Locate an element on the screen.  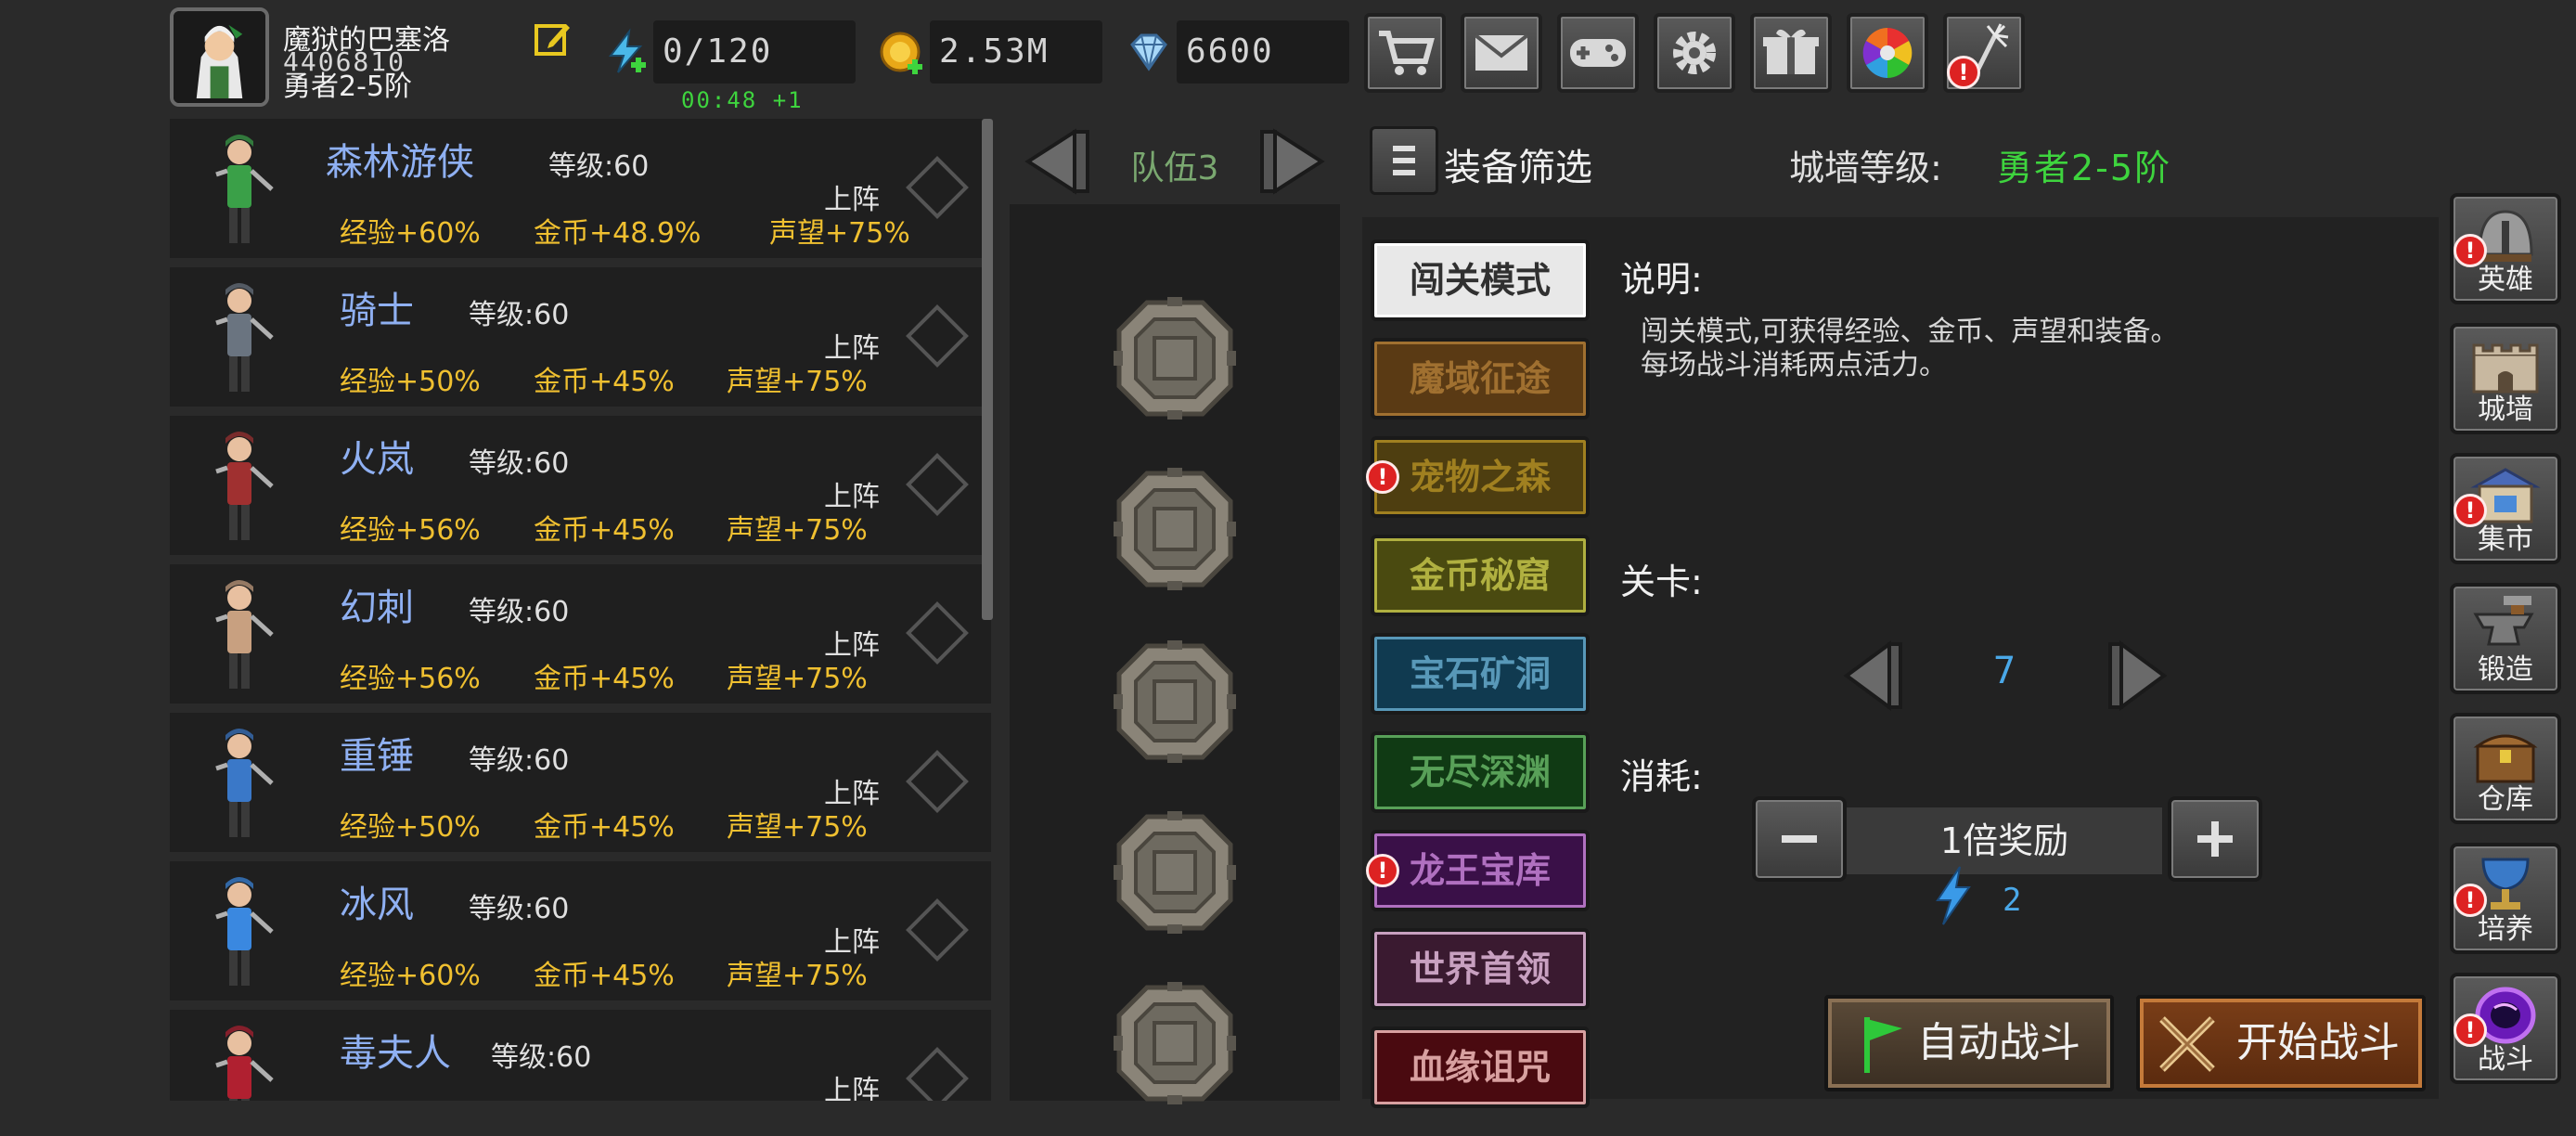
mode-button: 无尽深渊 is located at coordinates (1480, 772).